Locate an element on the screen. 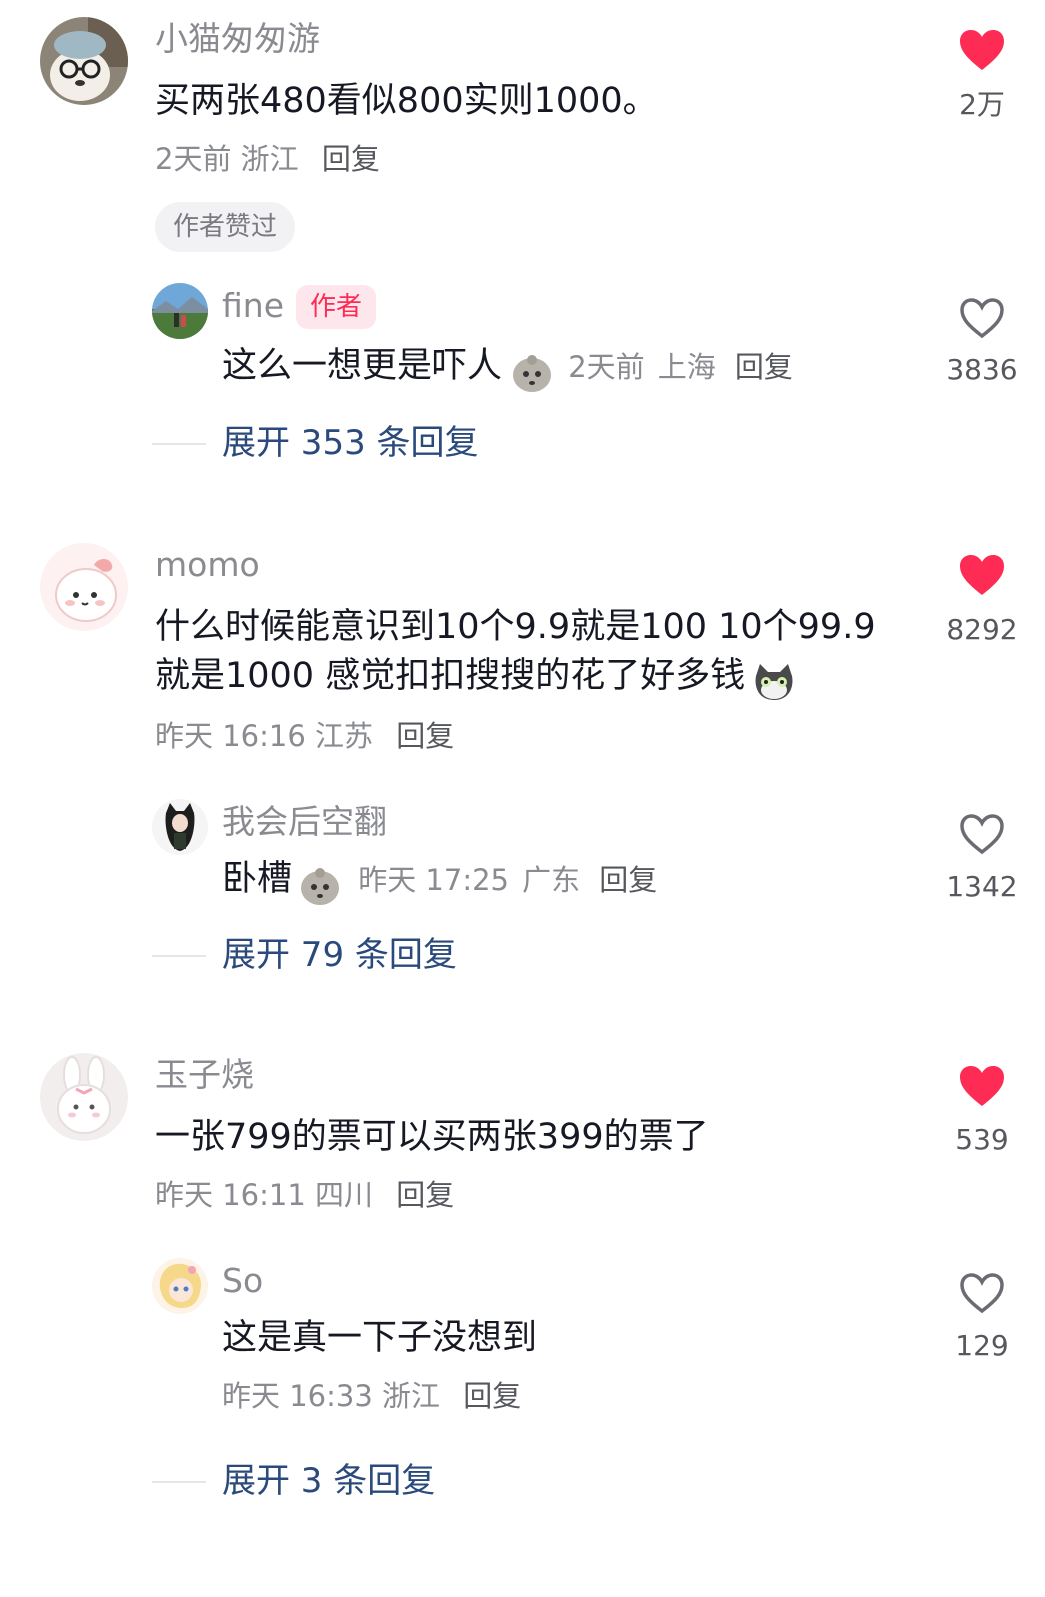 The height and width of the screenshot is (1597, 1045). comment-location: 浙江 is located at coordinates (269, 159).